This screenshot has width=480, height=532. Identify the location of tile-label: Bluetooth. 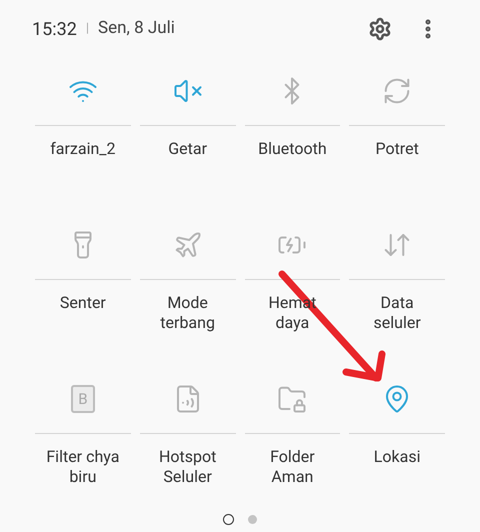
(292, 159).